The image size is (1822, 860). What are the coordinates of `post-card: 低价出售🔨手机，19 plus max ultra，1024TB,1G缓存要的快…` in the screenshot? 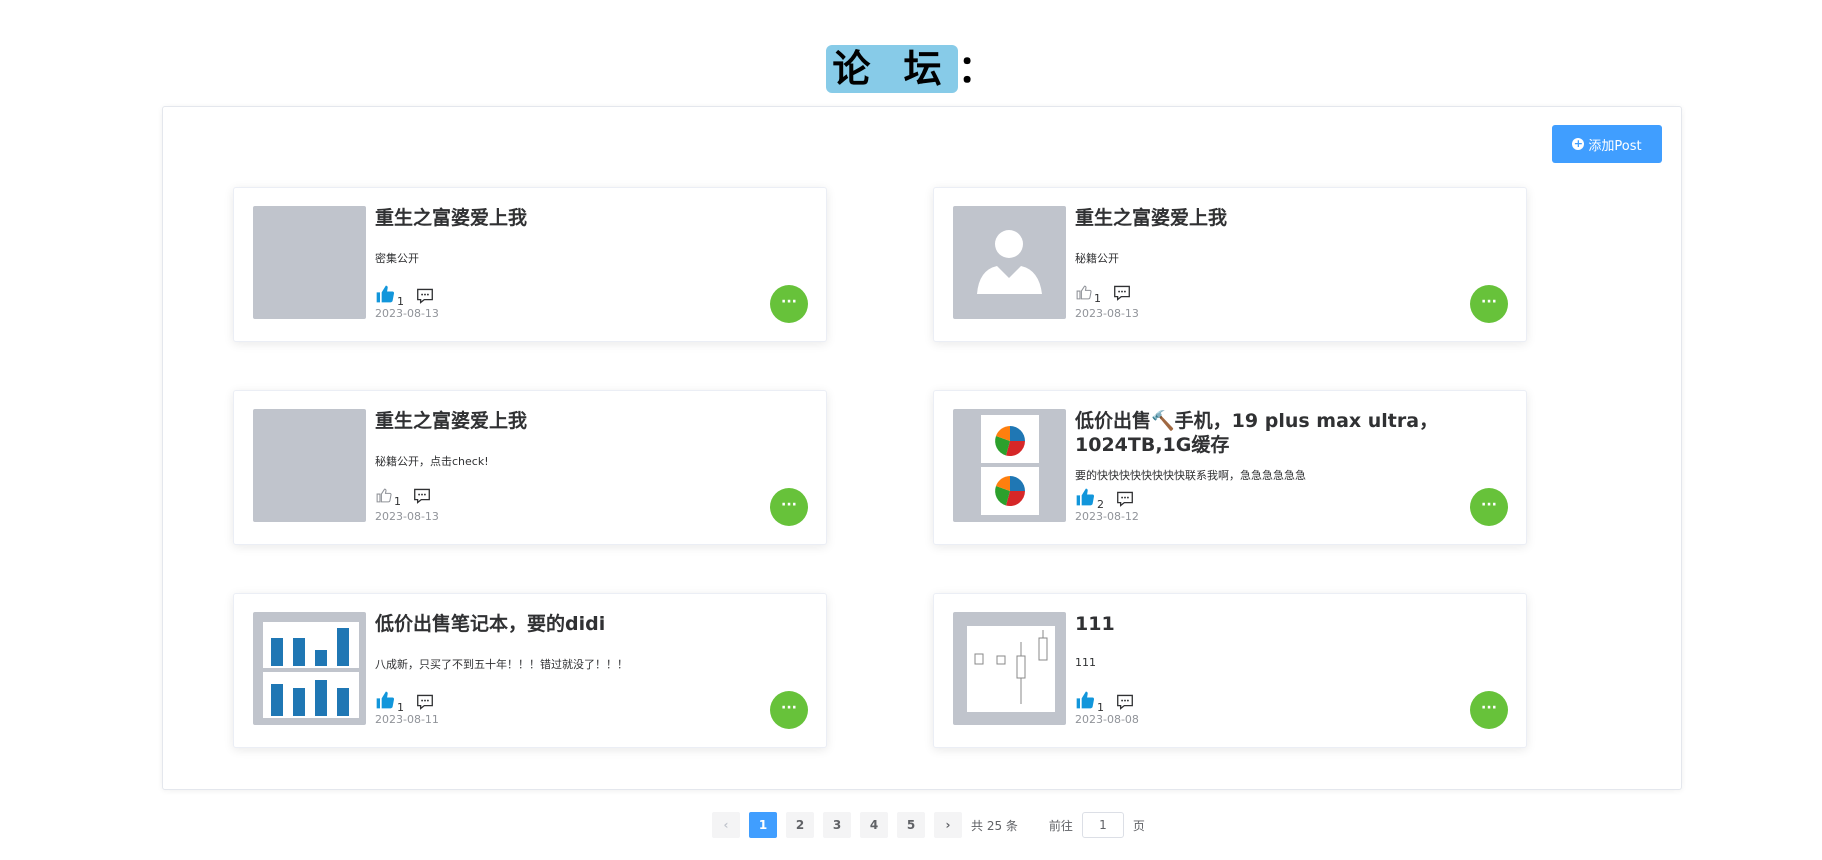 It's located at (1230, 467).